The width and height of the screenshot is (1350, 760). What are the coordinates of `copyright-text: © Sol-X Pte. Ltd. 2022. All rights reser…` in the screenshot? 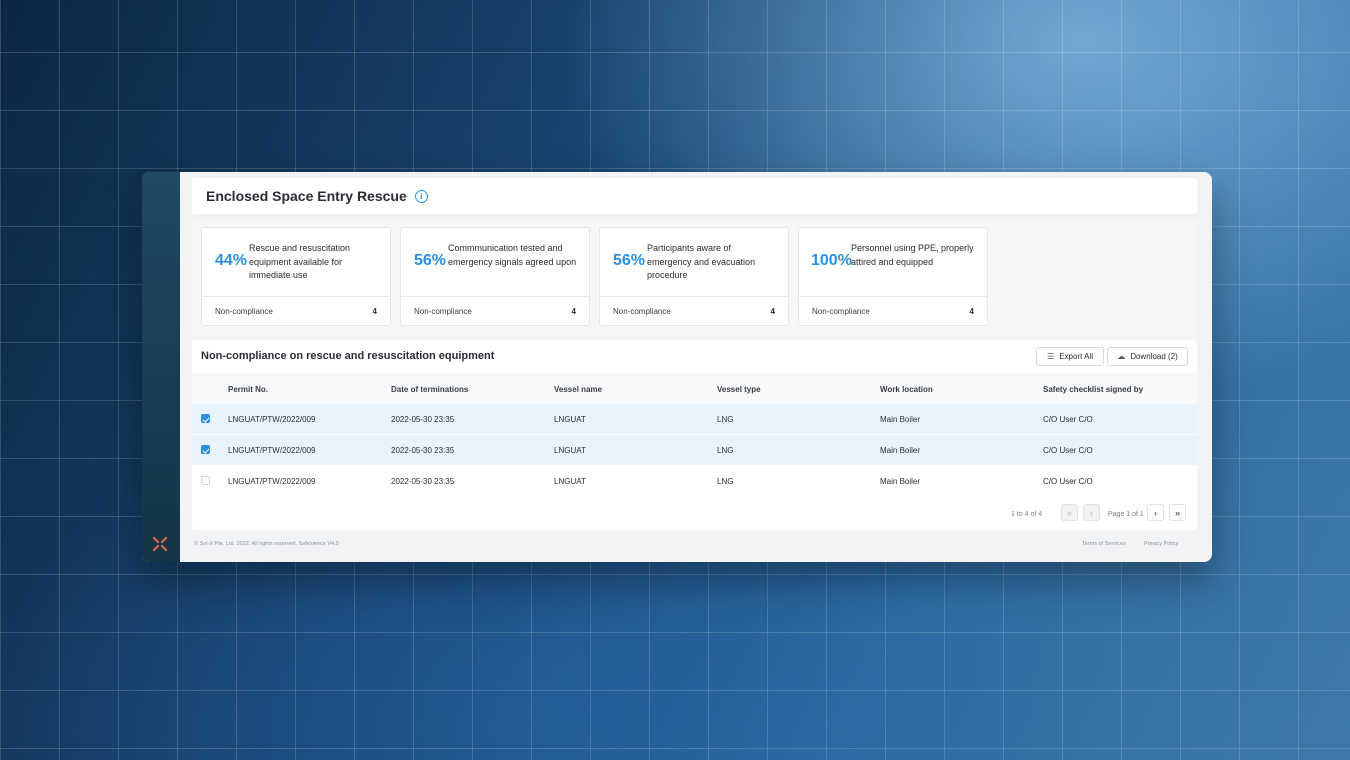 It's located at (266, 544).